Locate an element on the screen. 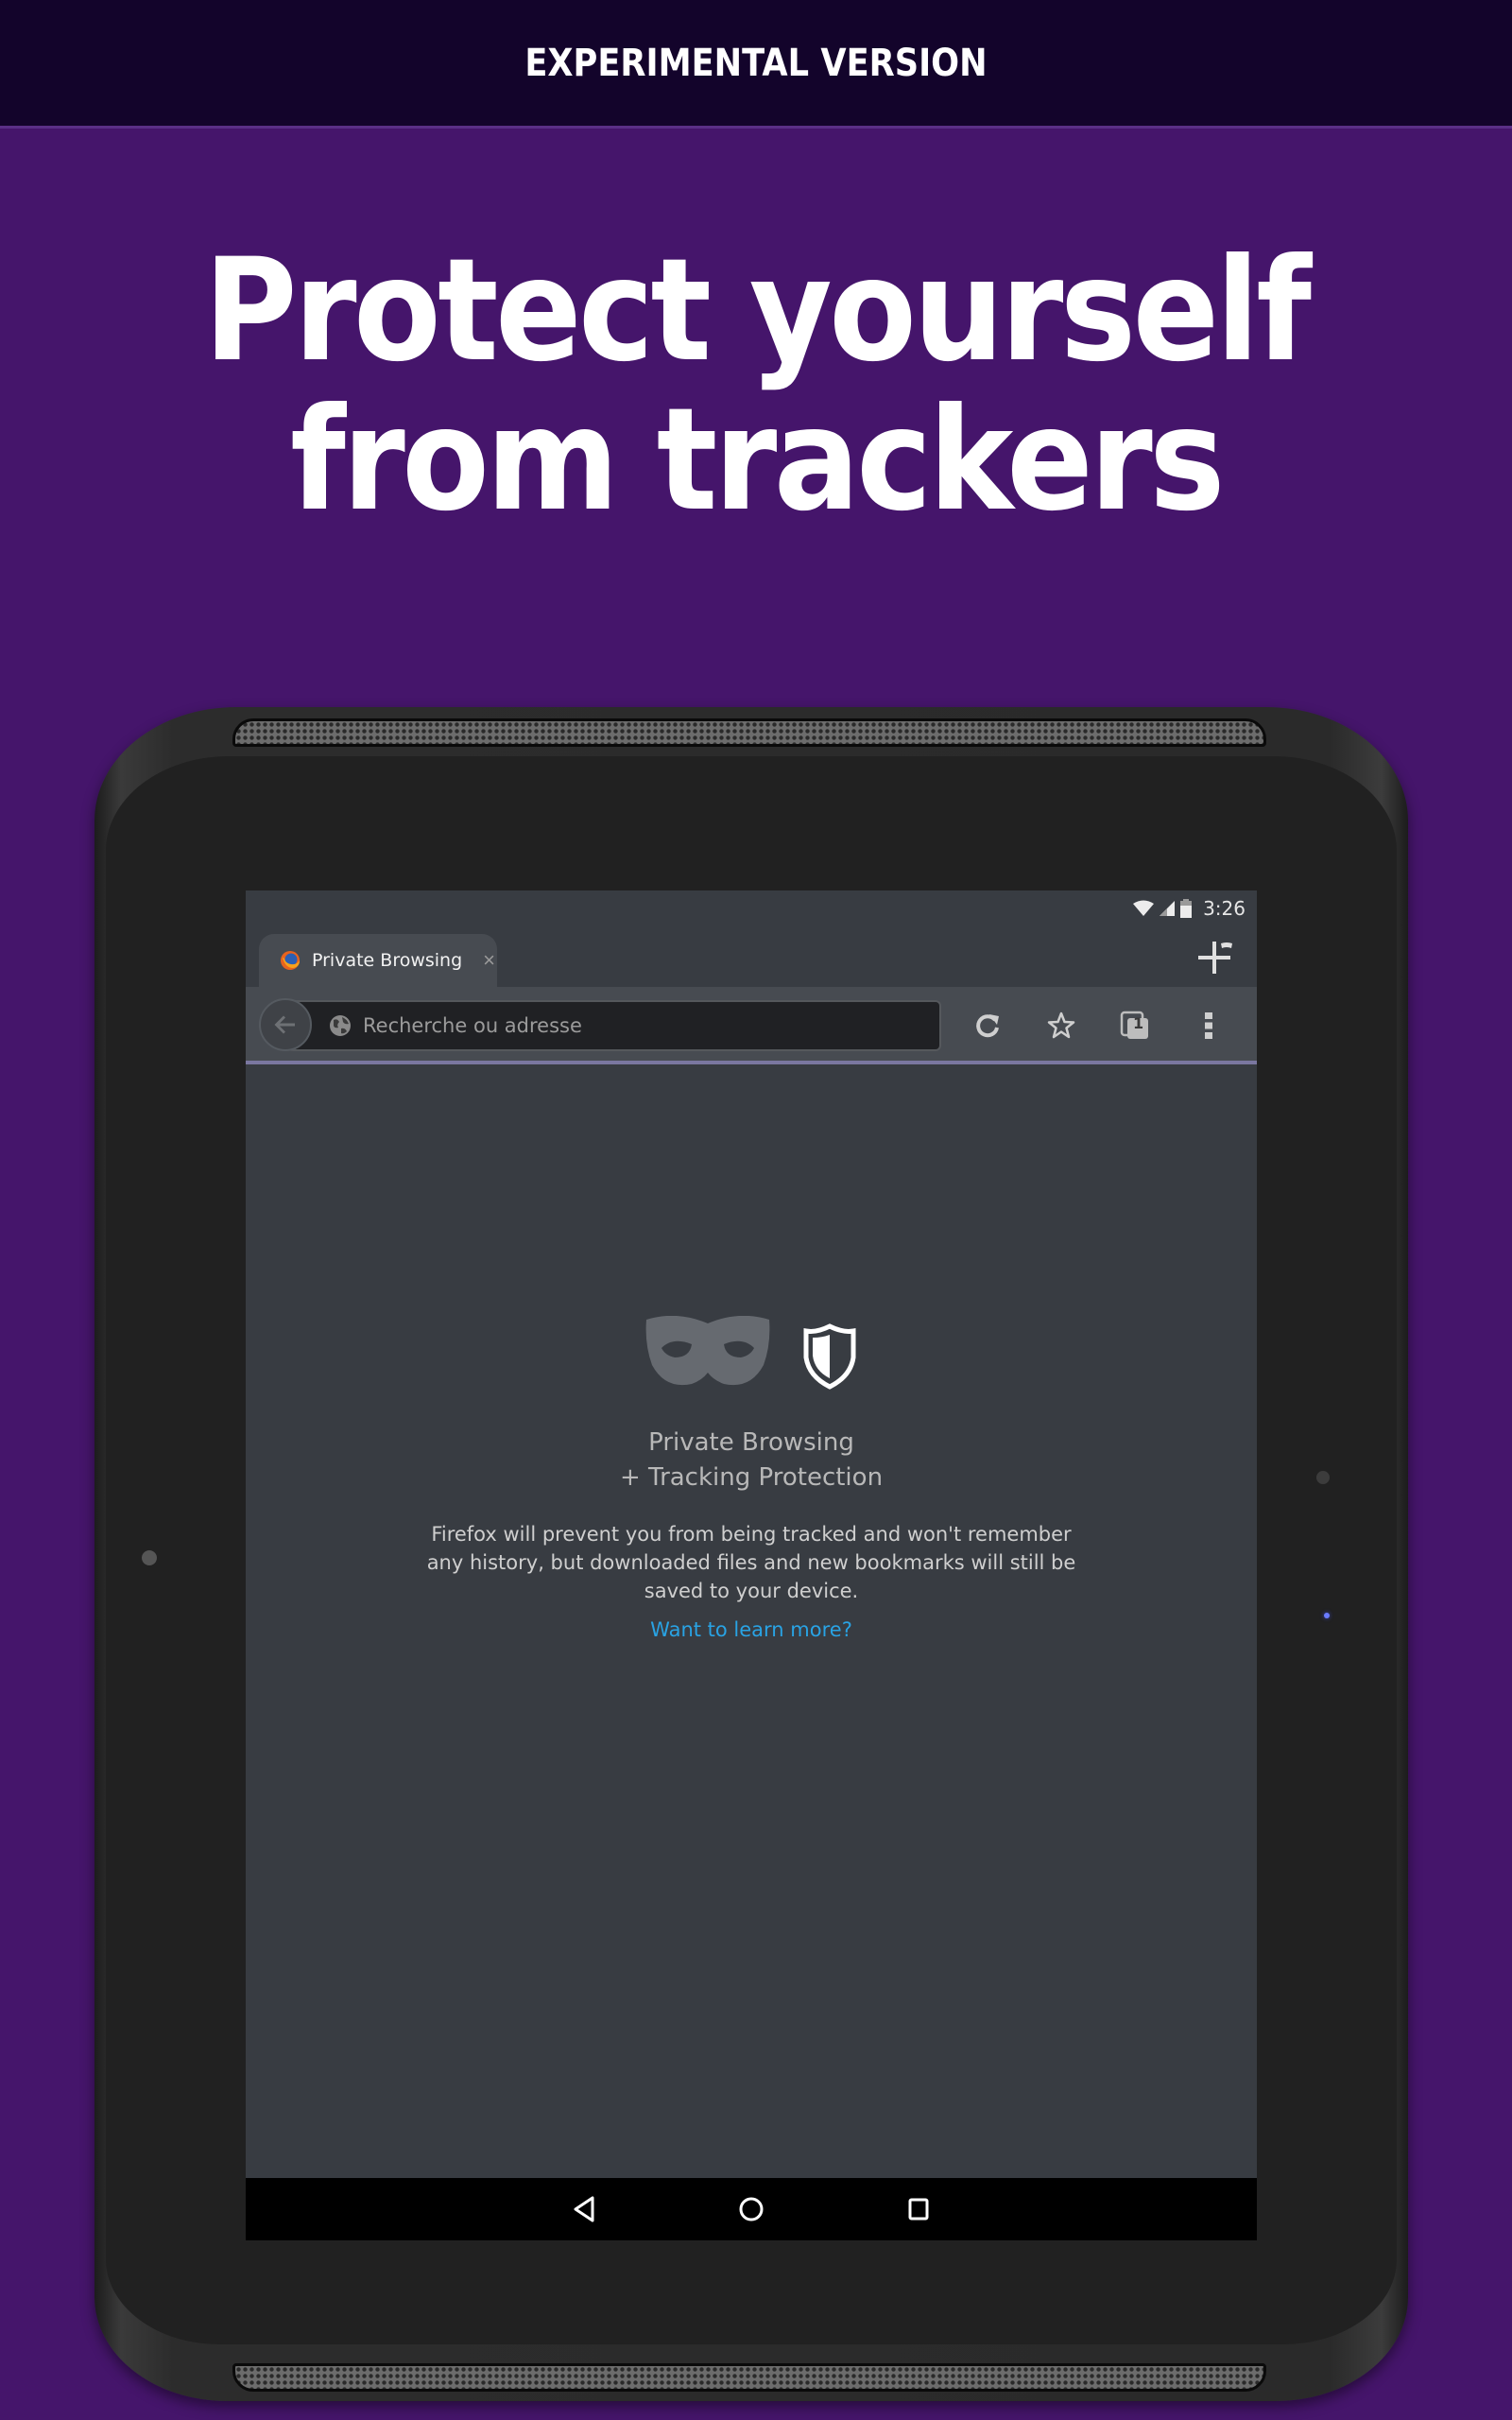  tab-strip: Private Browsing × is located at coordinates (751, 956).